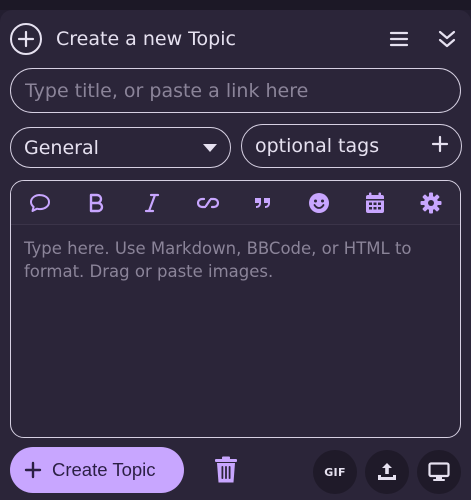 The width and height of the screenshot is (471, 500). I want to click on emoji-icon, so click(319, 203).